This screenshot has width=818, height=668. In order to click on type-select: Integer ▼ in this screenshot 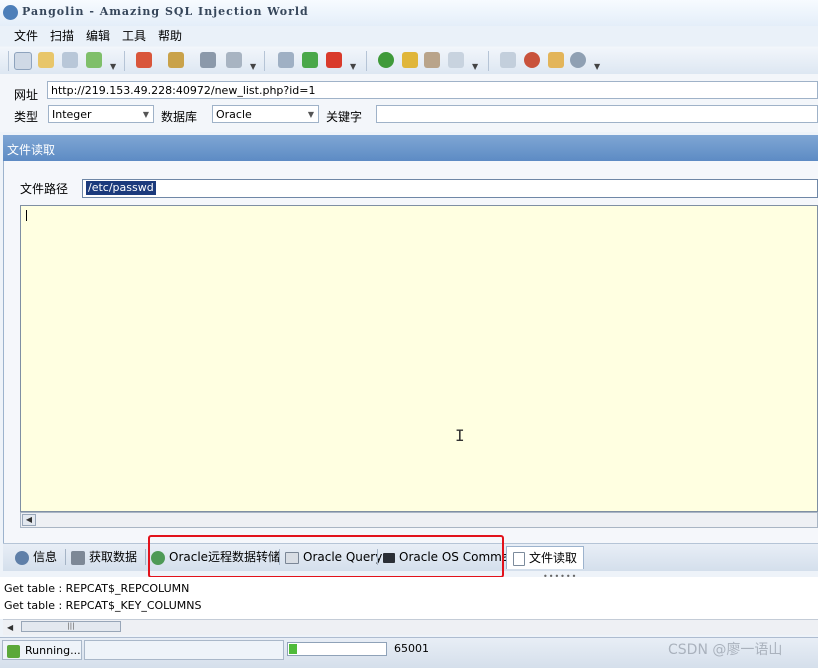, I will do `click(101, 114)`.